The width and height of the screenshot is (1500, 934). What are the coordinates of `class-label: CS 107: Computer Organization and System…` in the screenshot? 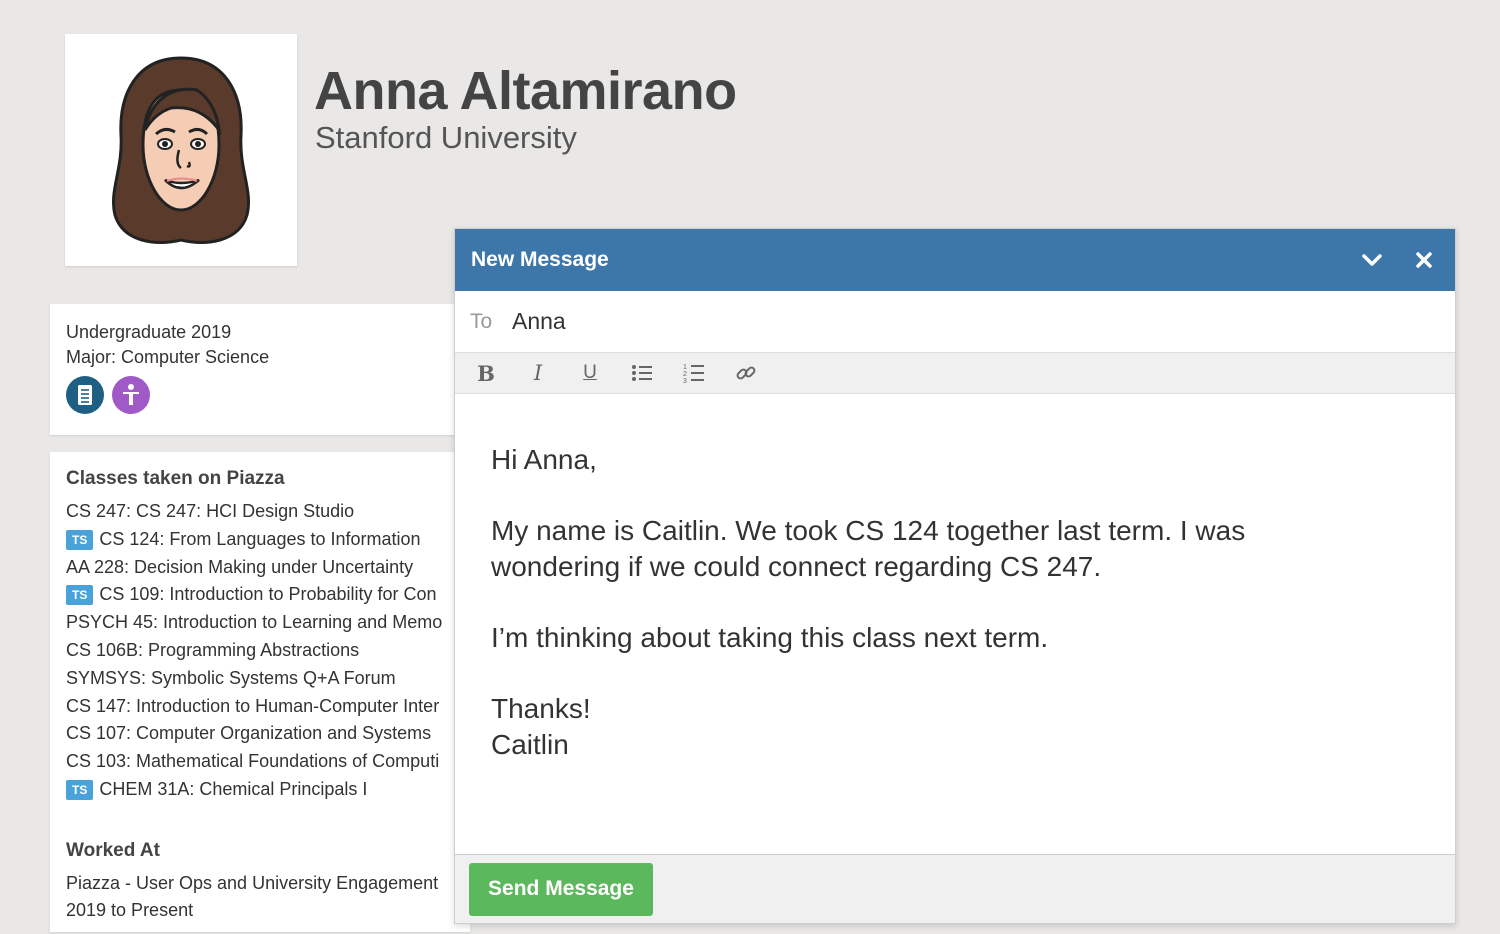 It's located at (249, 733).